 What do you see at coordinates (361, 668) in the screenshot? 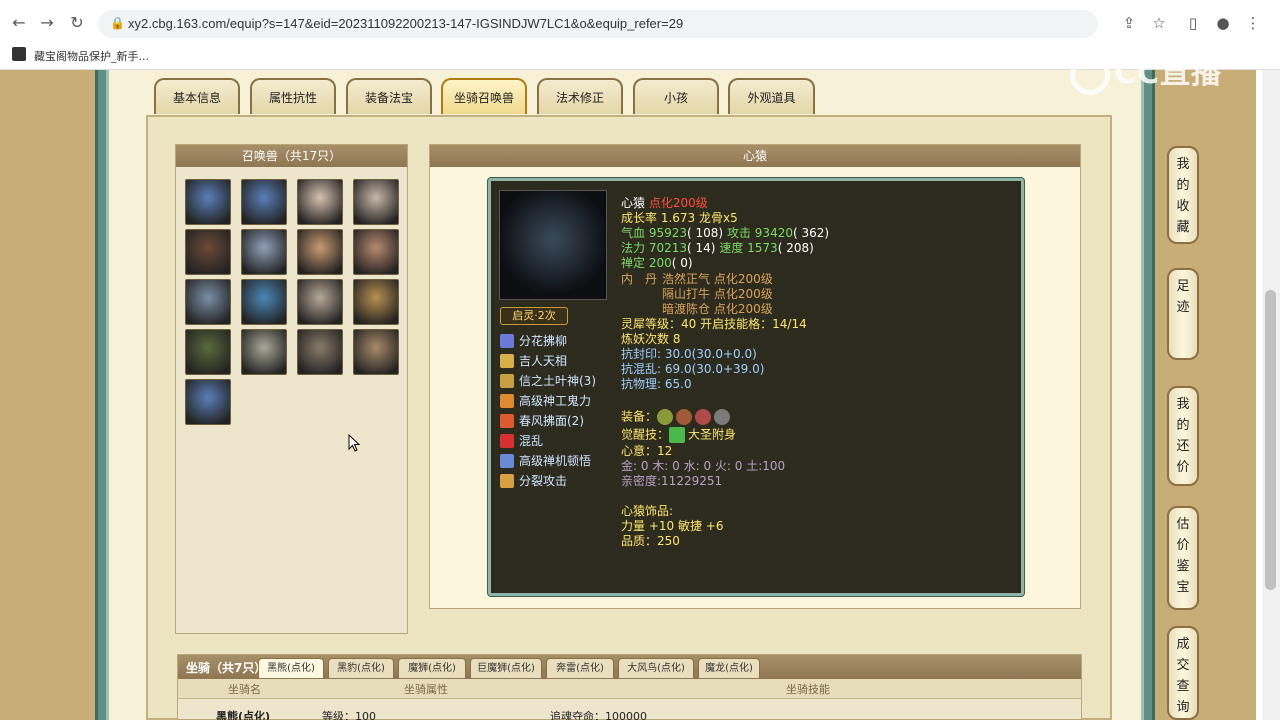
I see `mount-tab: 黑豹(点化)` at bounding box center [361, 668].